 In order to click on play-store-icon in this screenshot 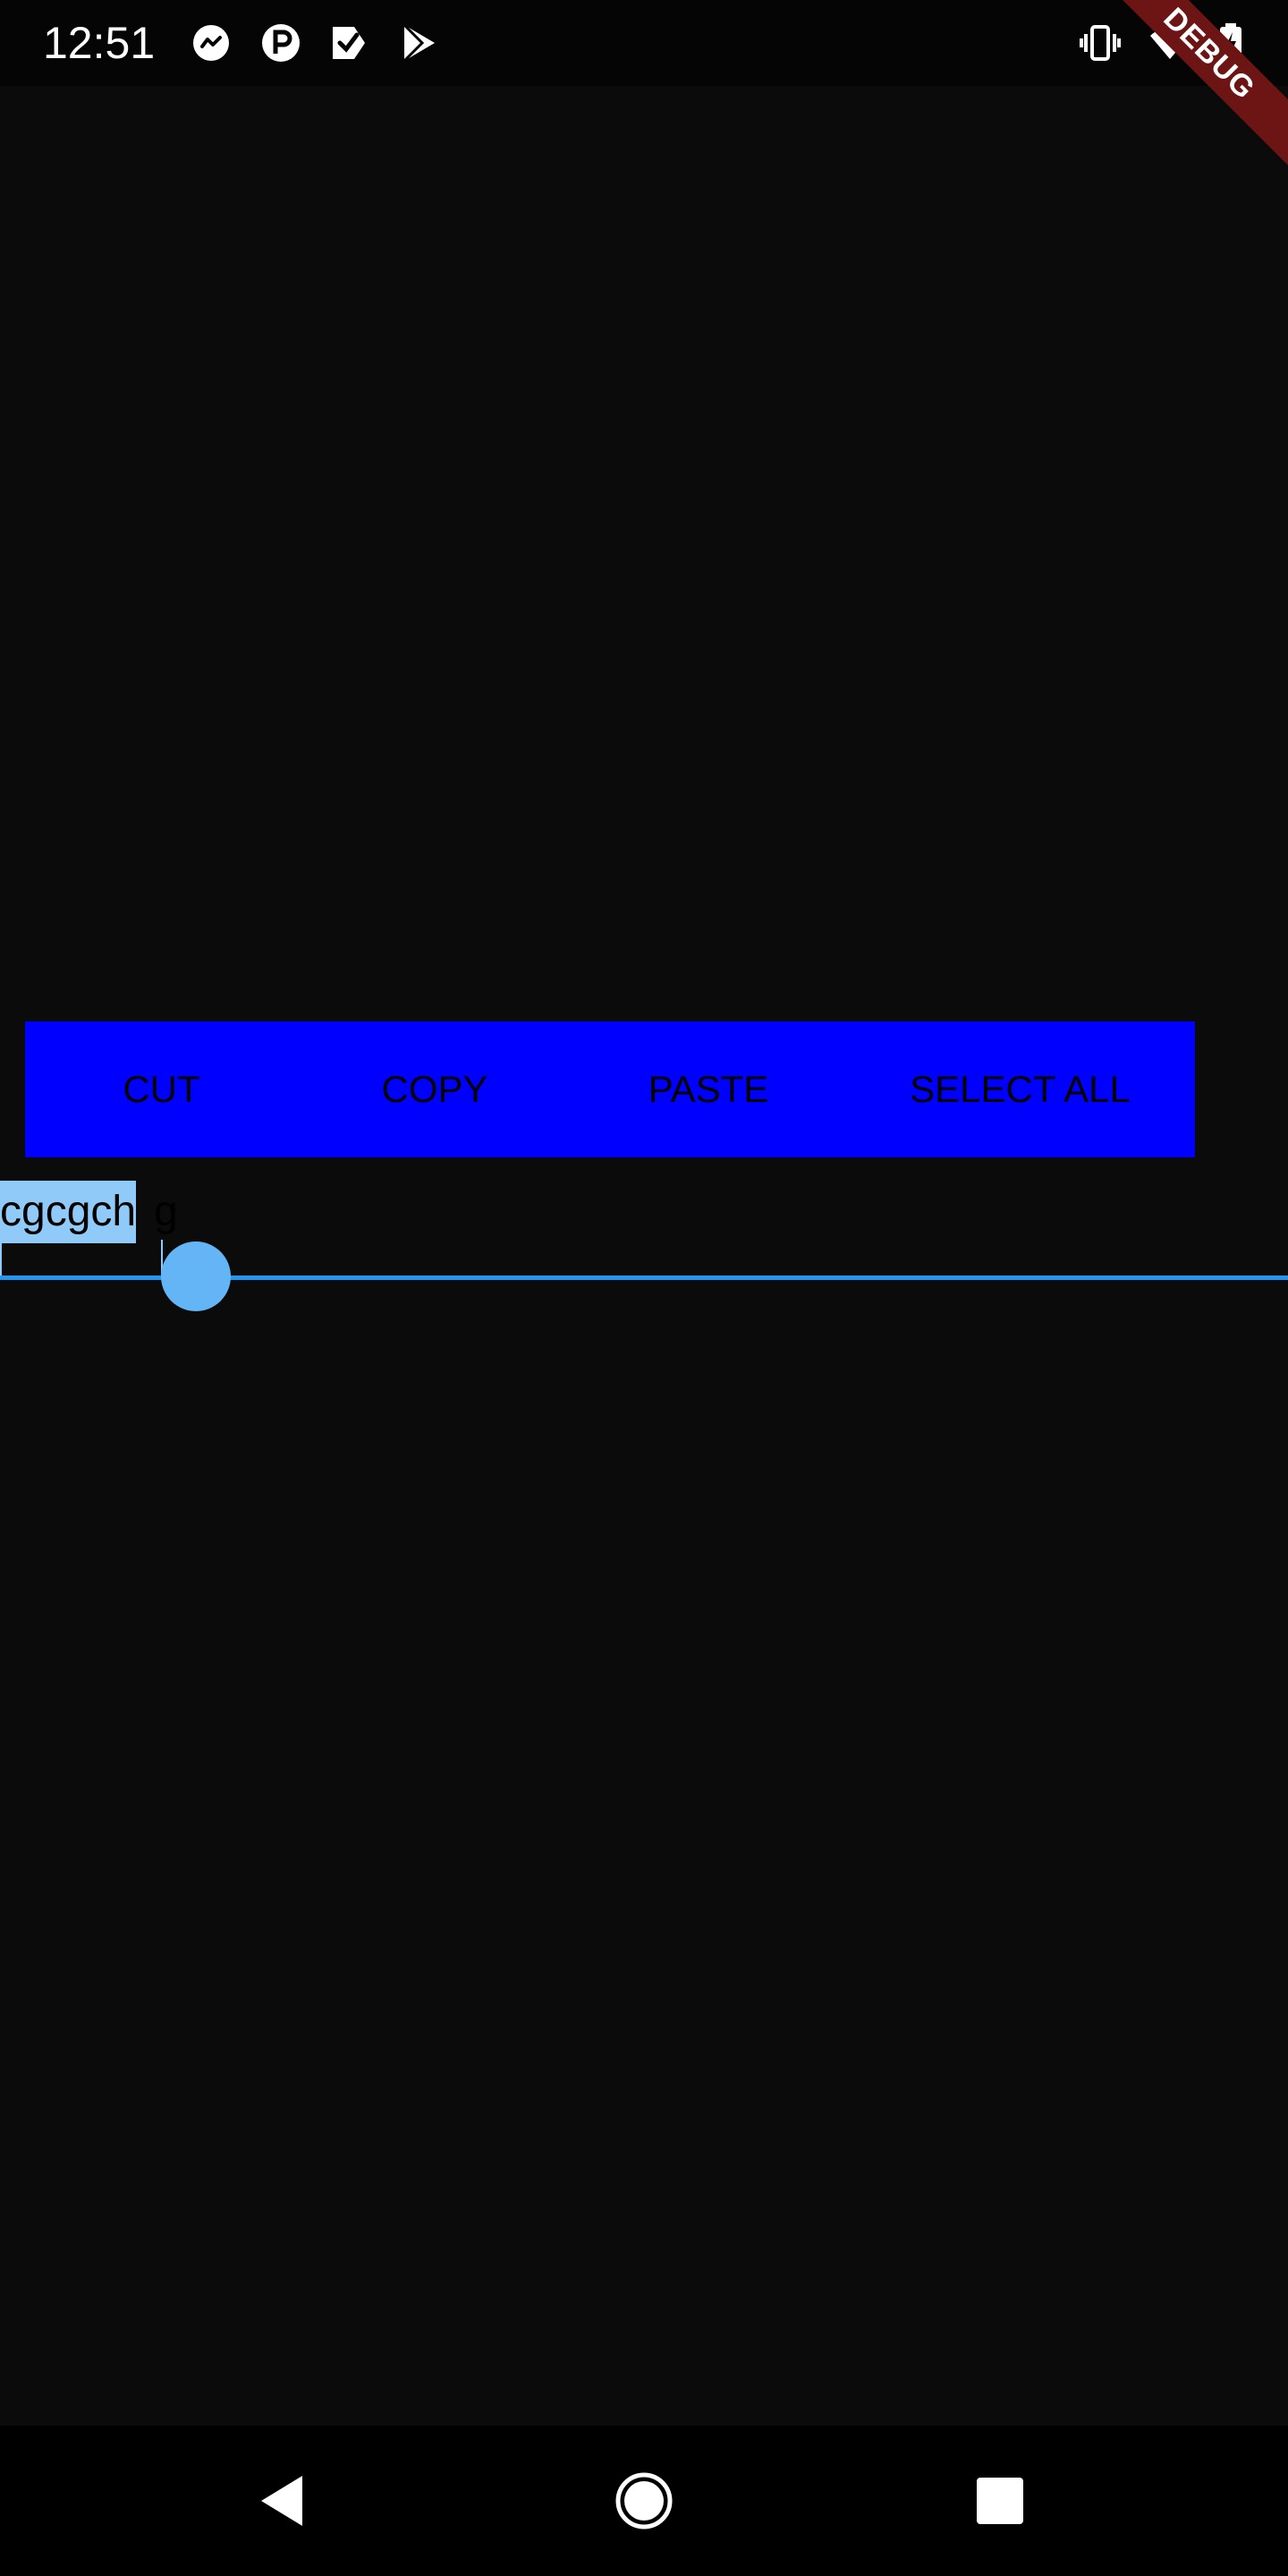, I will do `click(418, 42)`.